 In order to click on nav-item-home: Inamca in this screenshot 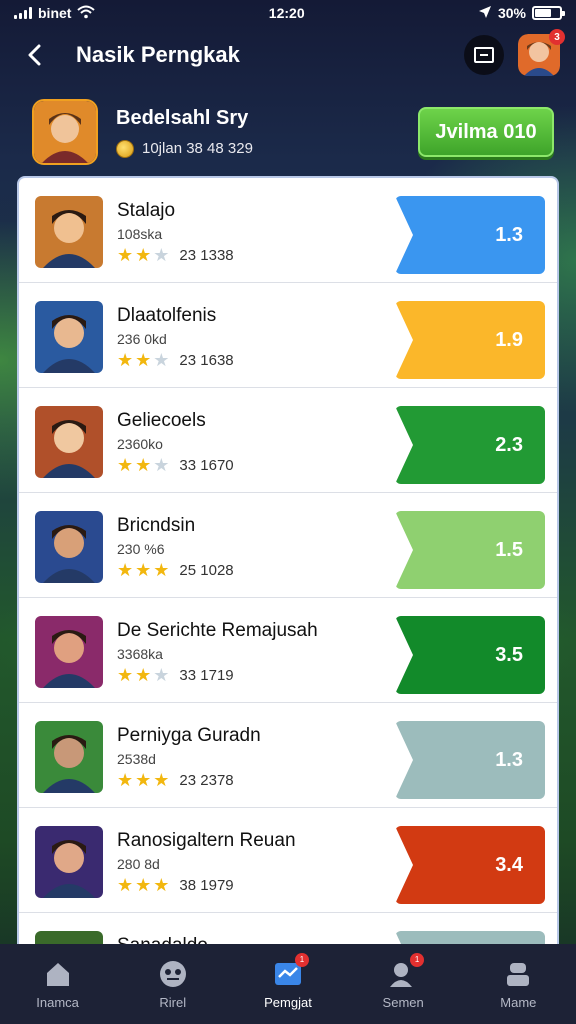, I will do `click(58, 984)`.